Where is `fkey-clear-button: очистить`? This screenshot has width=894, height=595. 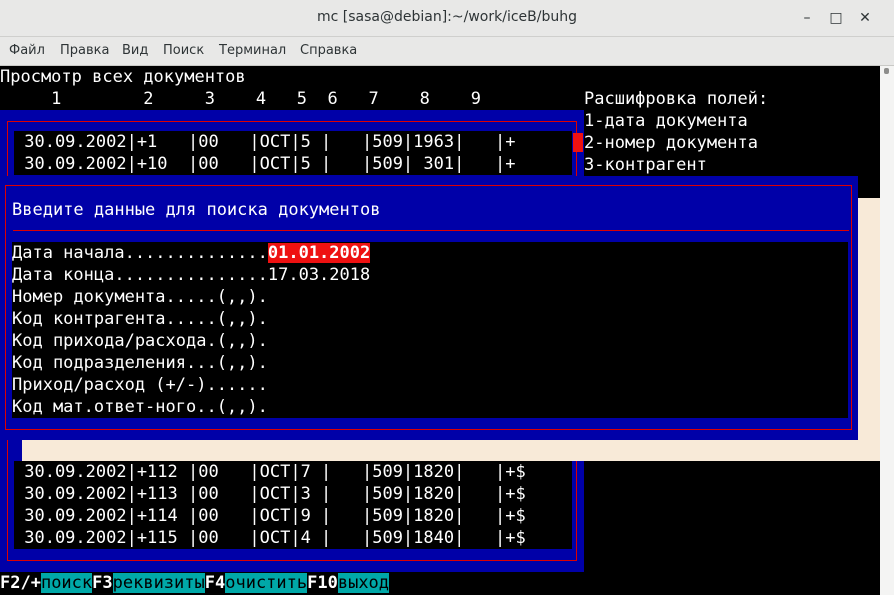 fkey-clear-button: очистить is located at coordinates (266, 583).